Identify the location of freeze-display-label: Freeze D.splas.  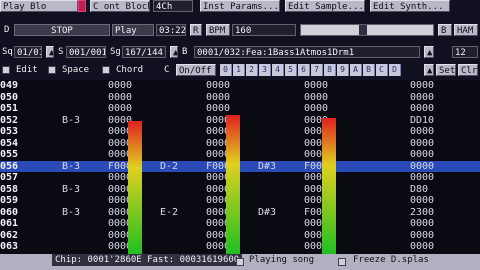
(391, 260).